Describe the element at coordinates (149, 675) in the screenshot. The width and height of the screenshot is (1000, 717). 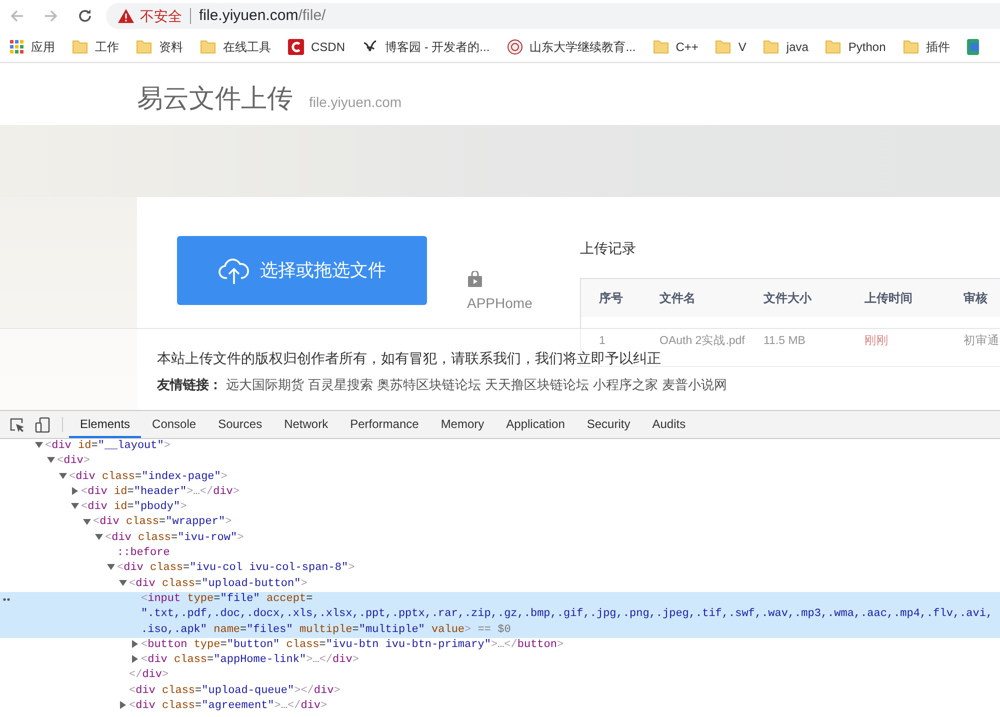
I see `code-text: </div>` at that location.